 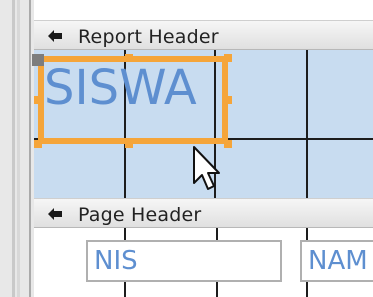 I want to click on field-label-text: NAM, so click(x=338, y=261).